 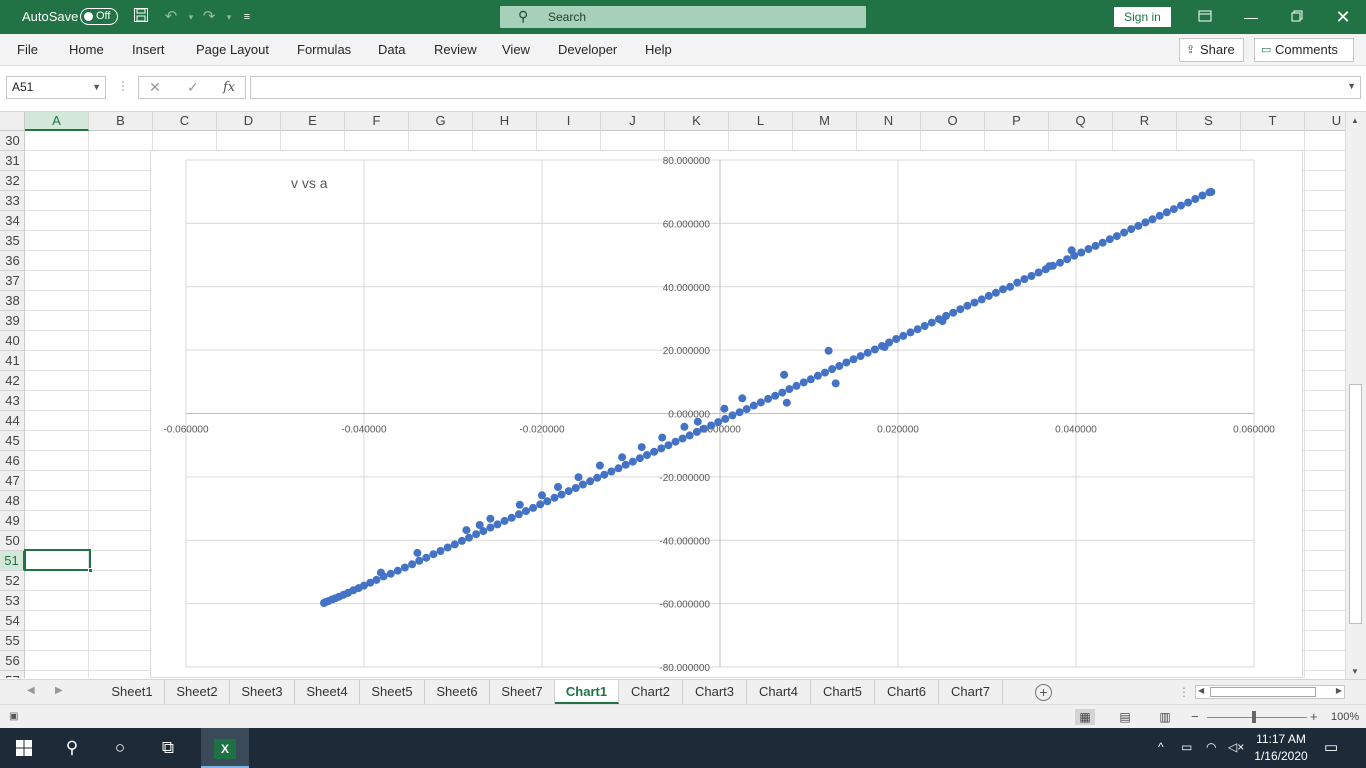 What do you see at coordinates (441, 121) in the screenshot?
I see `column-header-g: G` at bounding box center [441, 121].